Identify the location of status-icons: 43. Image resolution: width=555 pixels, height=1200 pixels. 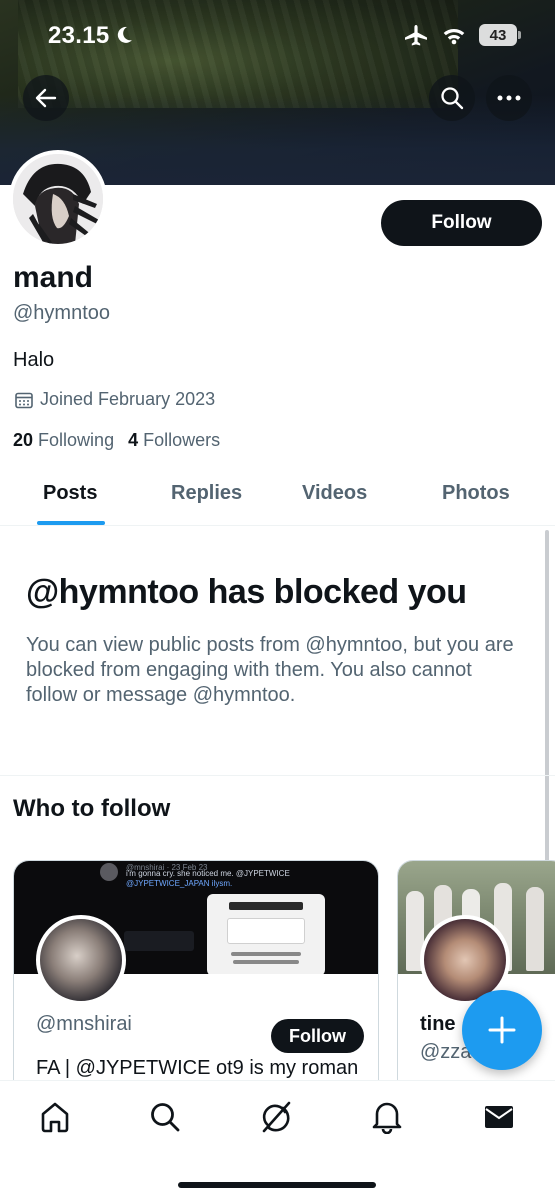
(462, 35).